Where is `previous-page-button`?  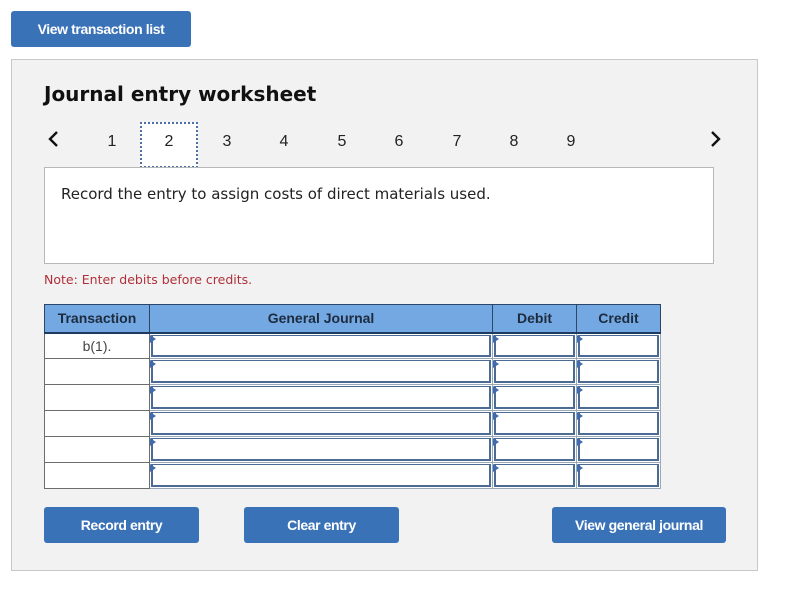 previous-page-button is located at coordinates (53, 139).